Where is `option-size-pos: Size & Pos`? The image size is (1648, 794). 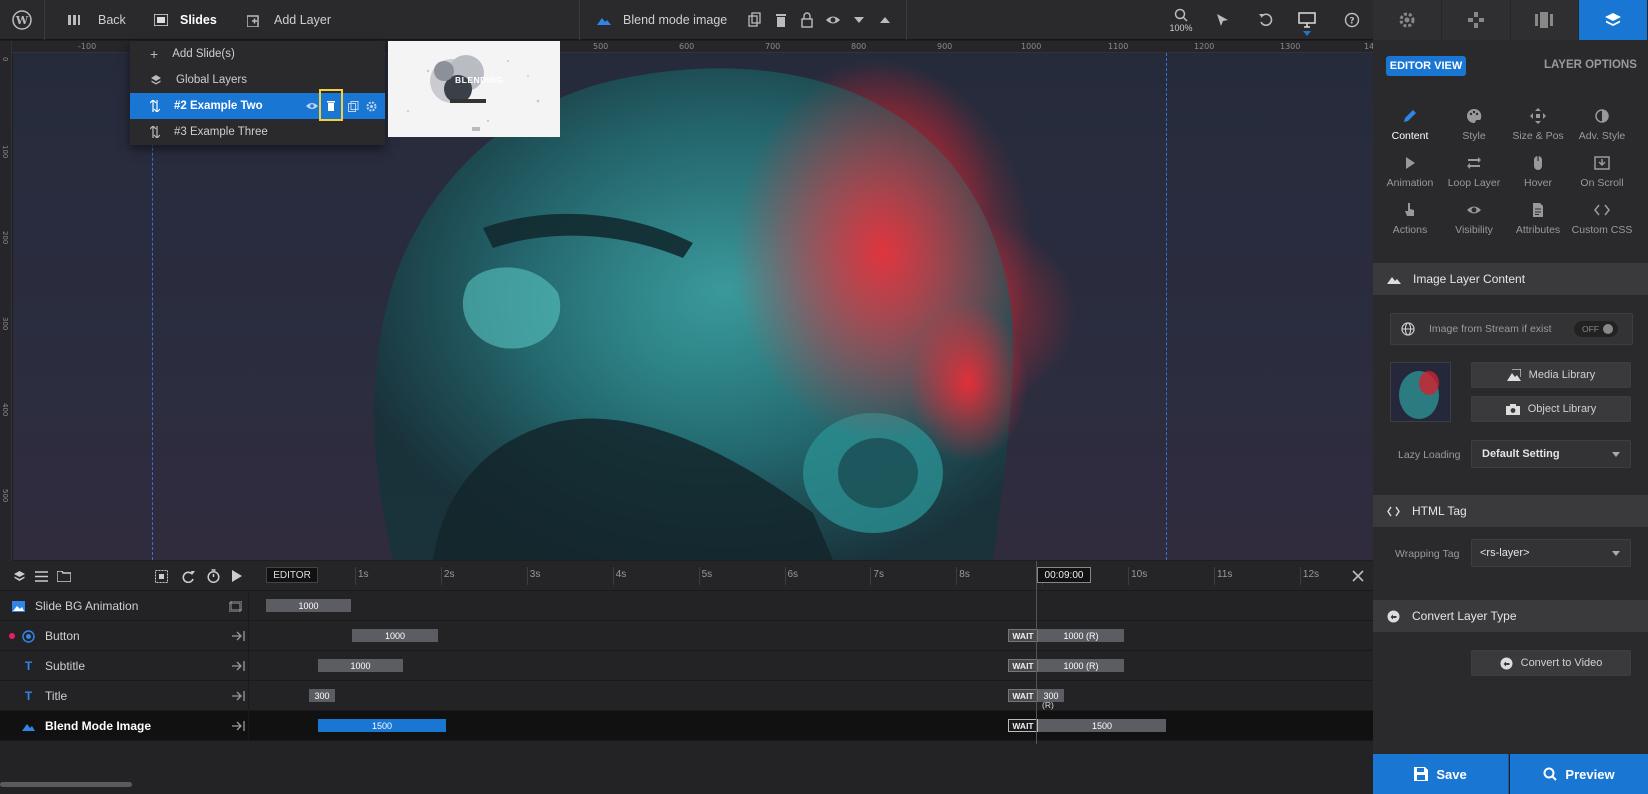 option-size-pos: Size & Pos is located at coordinates (1538, 125).